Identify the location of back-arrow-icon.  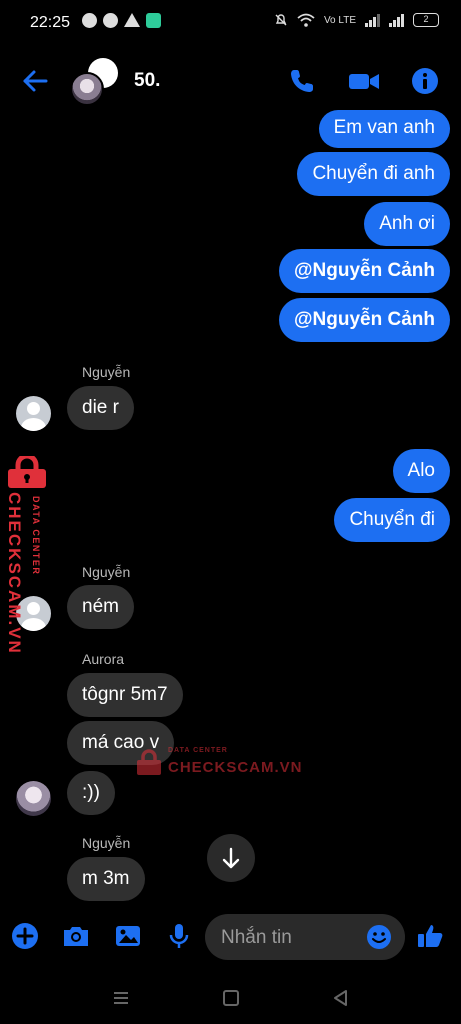
(35, 81).